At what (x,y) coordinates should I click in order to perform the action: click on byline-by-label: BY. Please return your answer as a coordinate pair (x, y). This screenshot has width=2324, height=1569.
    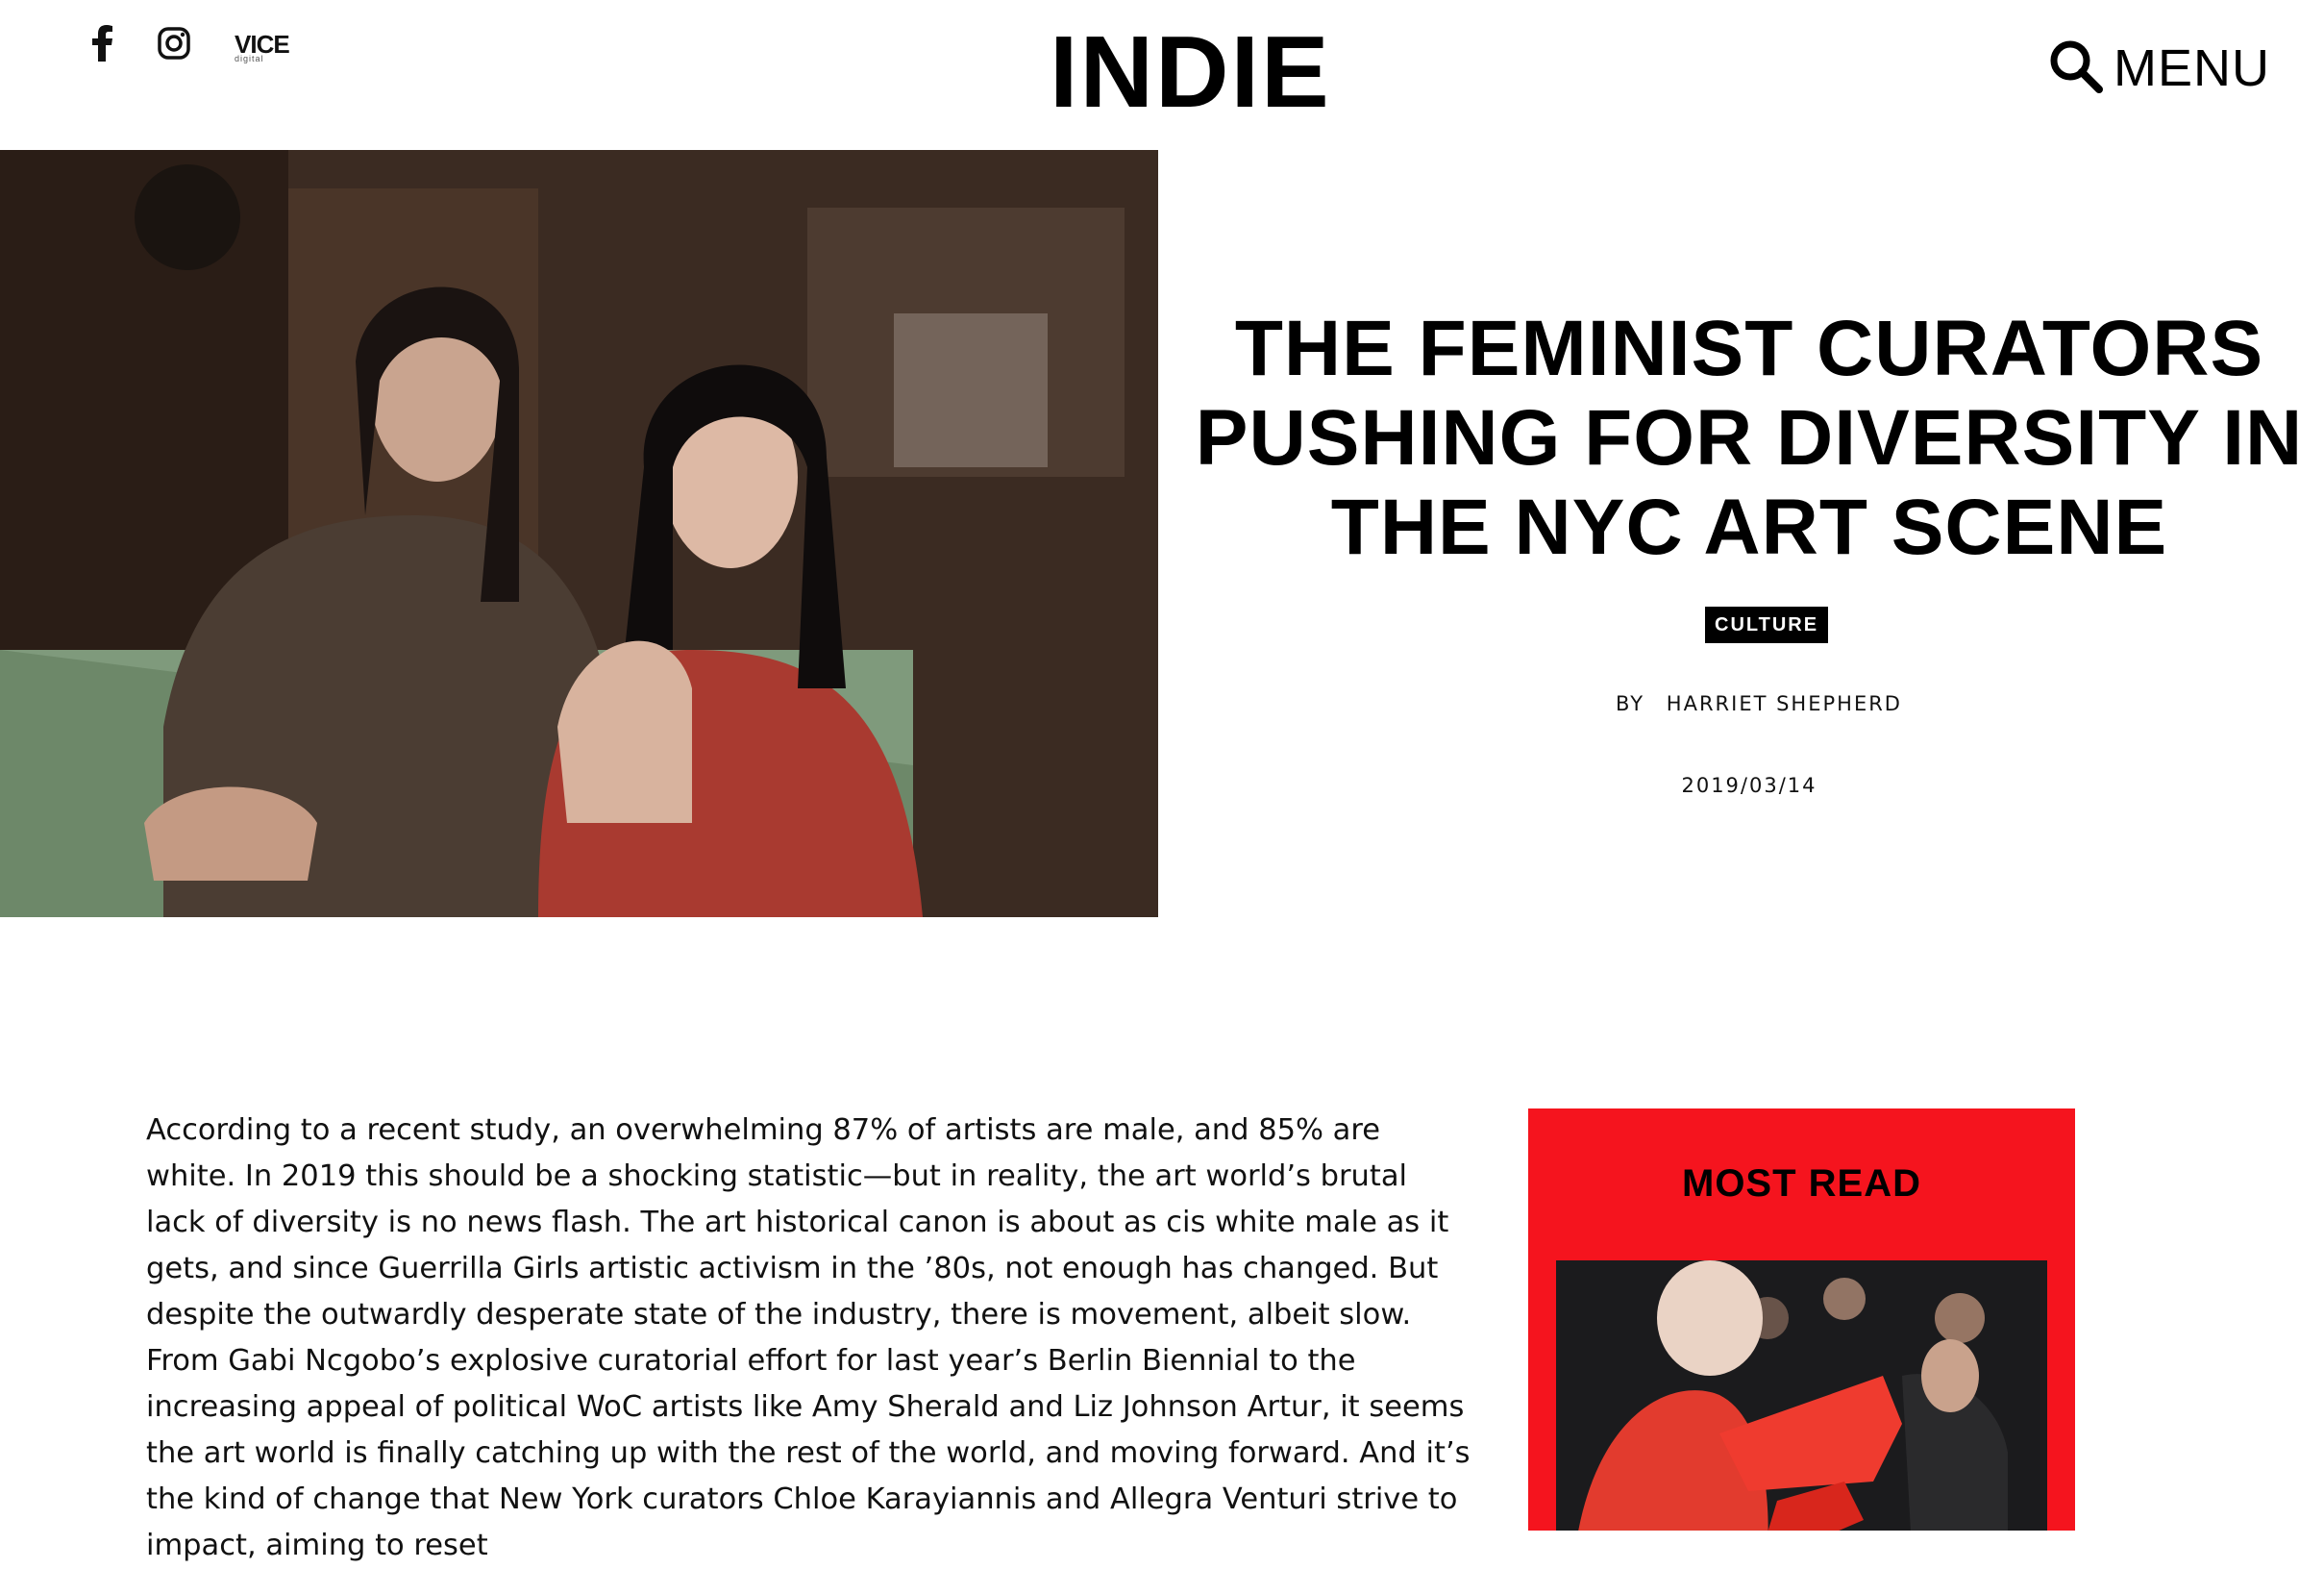
    Looking at the image, I should click on (1630, 703).